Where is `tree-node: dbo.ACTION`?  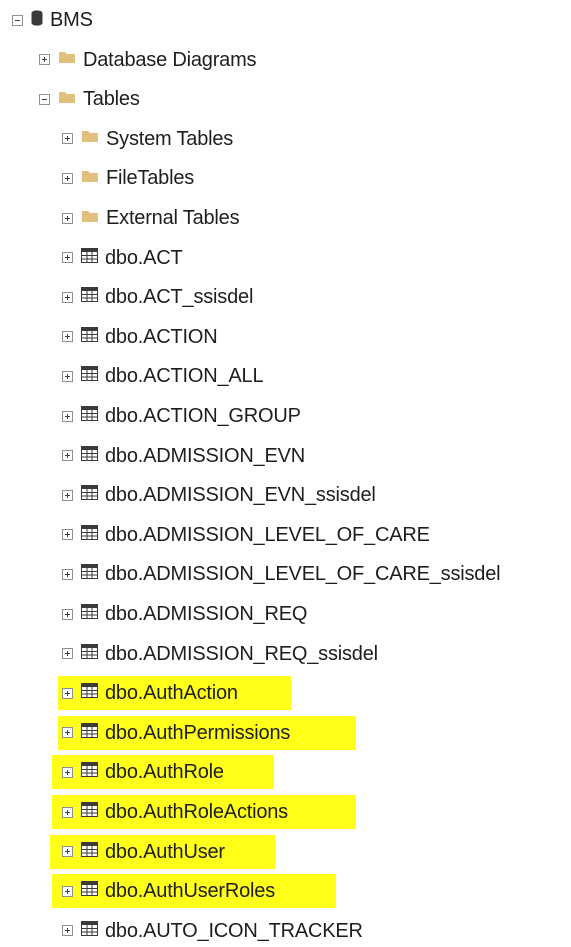 tree-node: dbo.ACTION is located at coordinates (109, 337).